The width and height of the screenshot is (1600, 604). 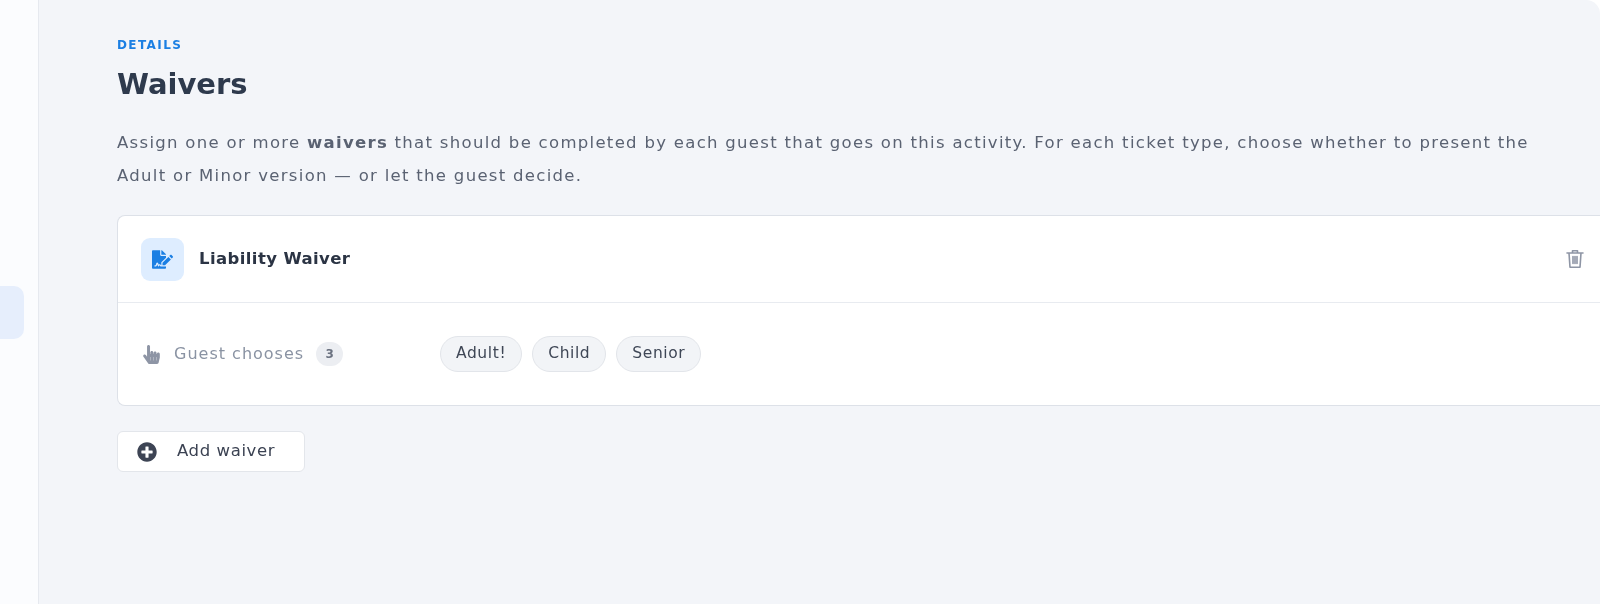 I want to click on ticket-type-chip: Child, so click(x=569, y=354).